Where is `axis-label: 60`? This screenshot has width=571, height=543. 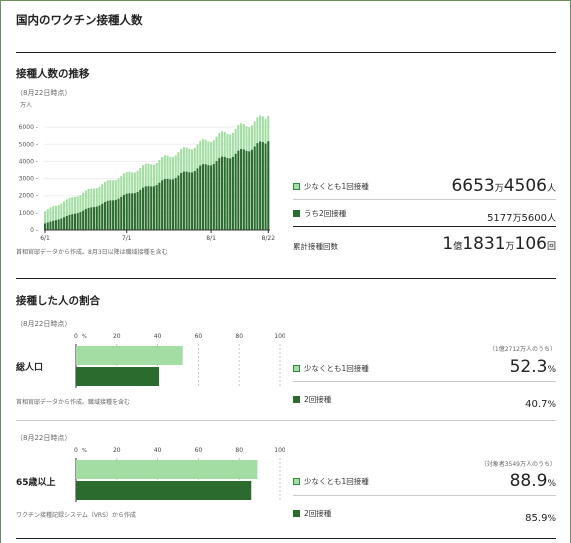
axis-label: 60 is located at coordinates (199, 450).